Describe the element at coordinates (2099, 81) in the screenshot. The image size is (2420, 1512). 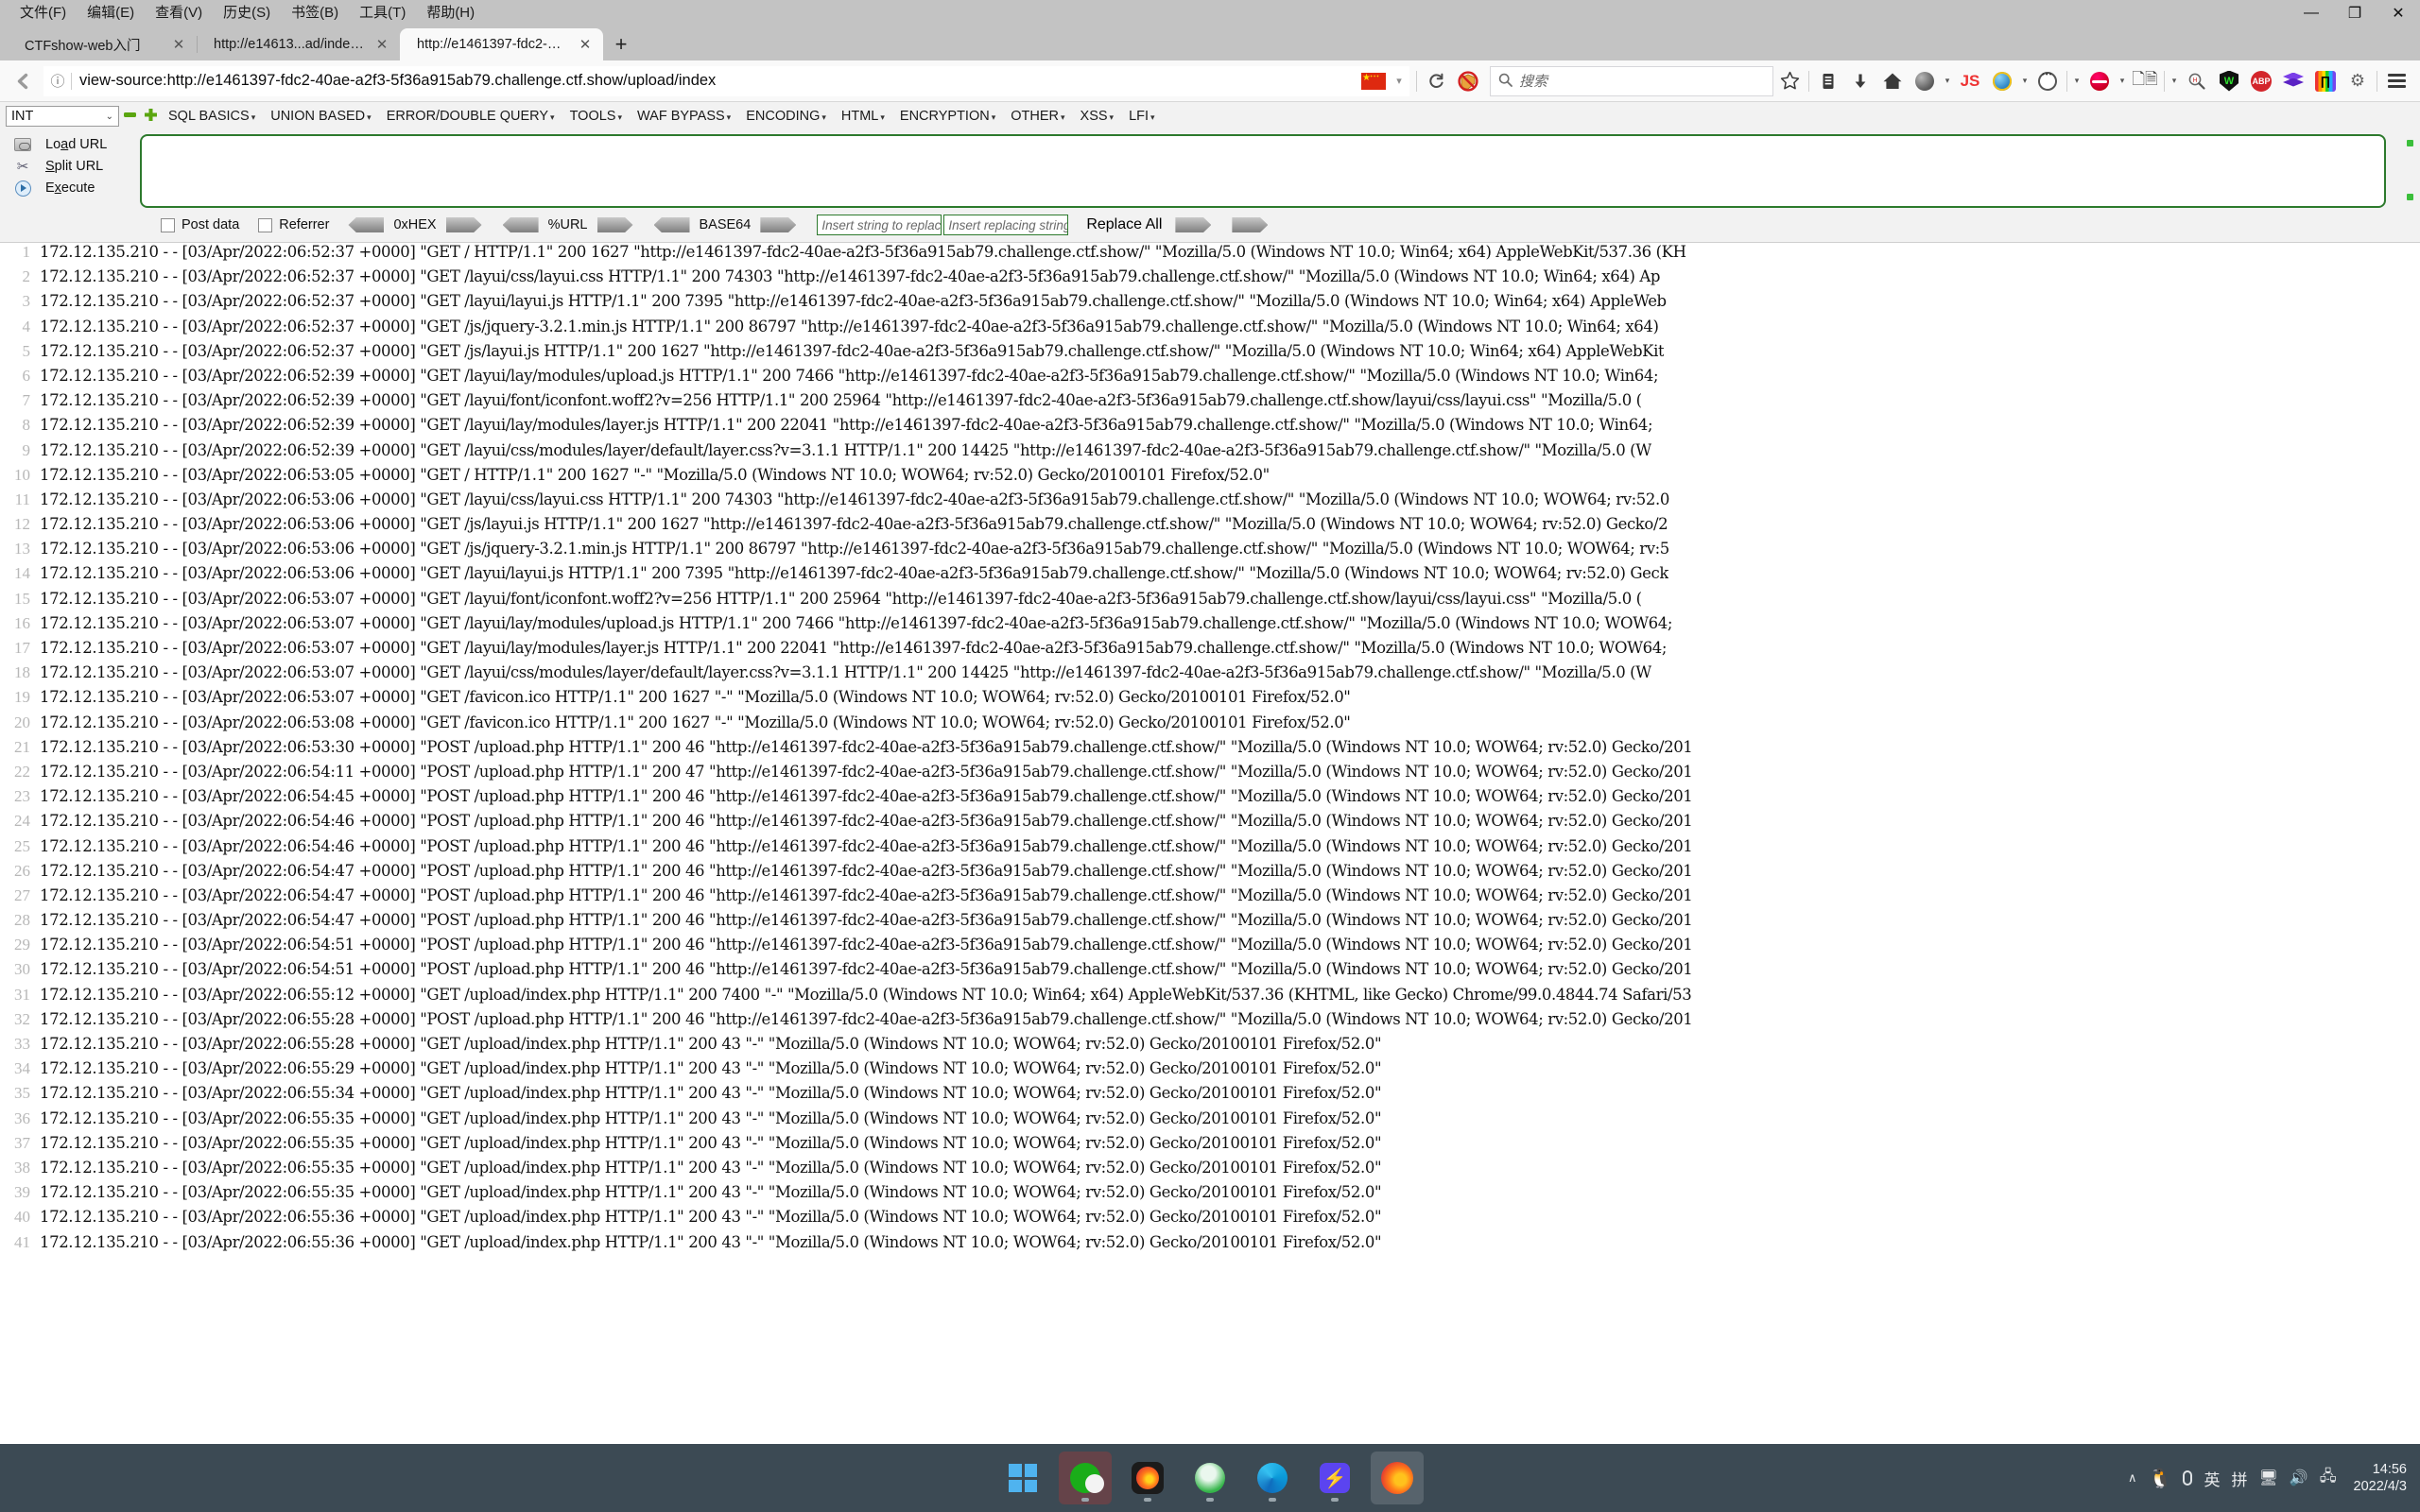
I see `red-proxy-icon` at that location.